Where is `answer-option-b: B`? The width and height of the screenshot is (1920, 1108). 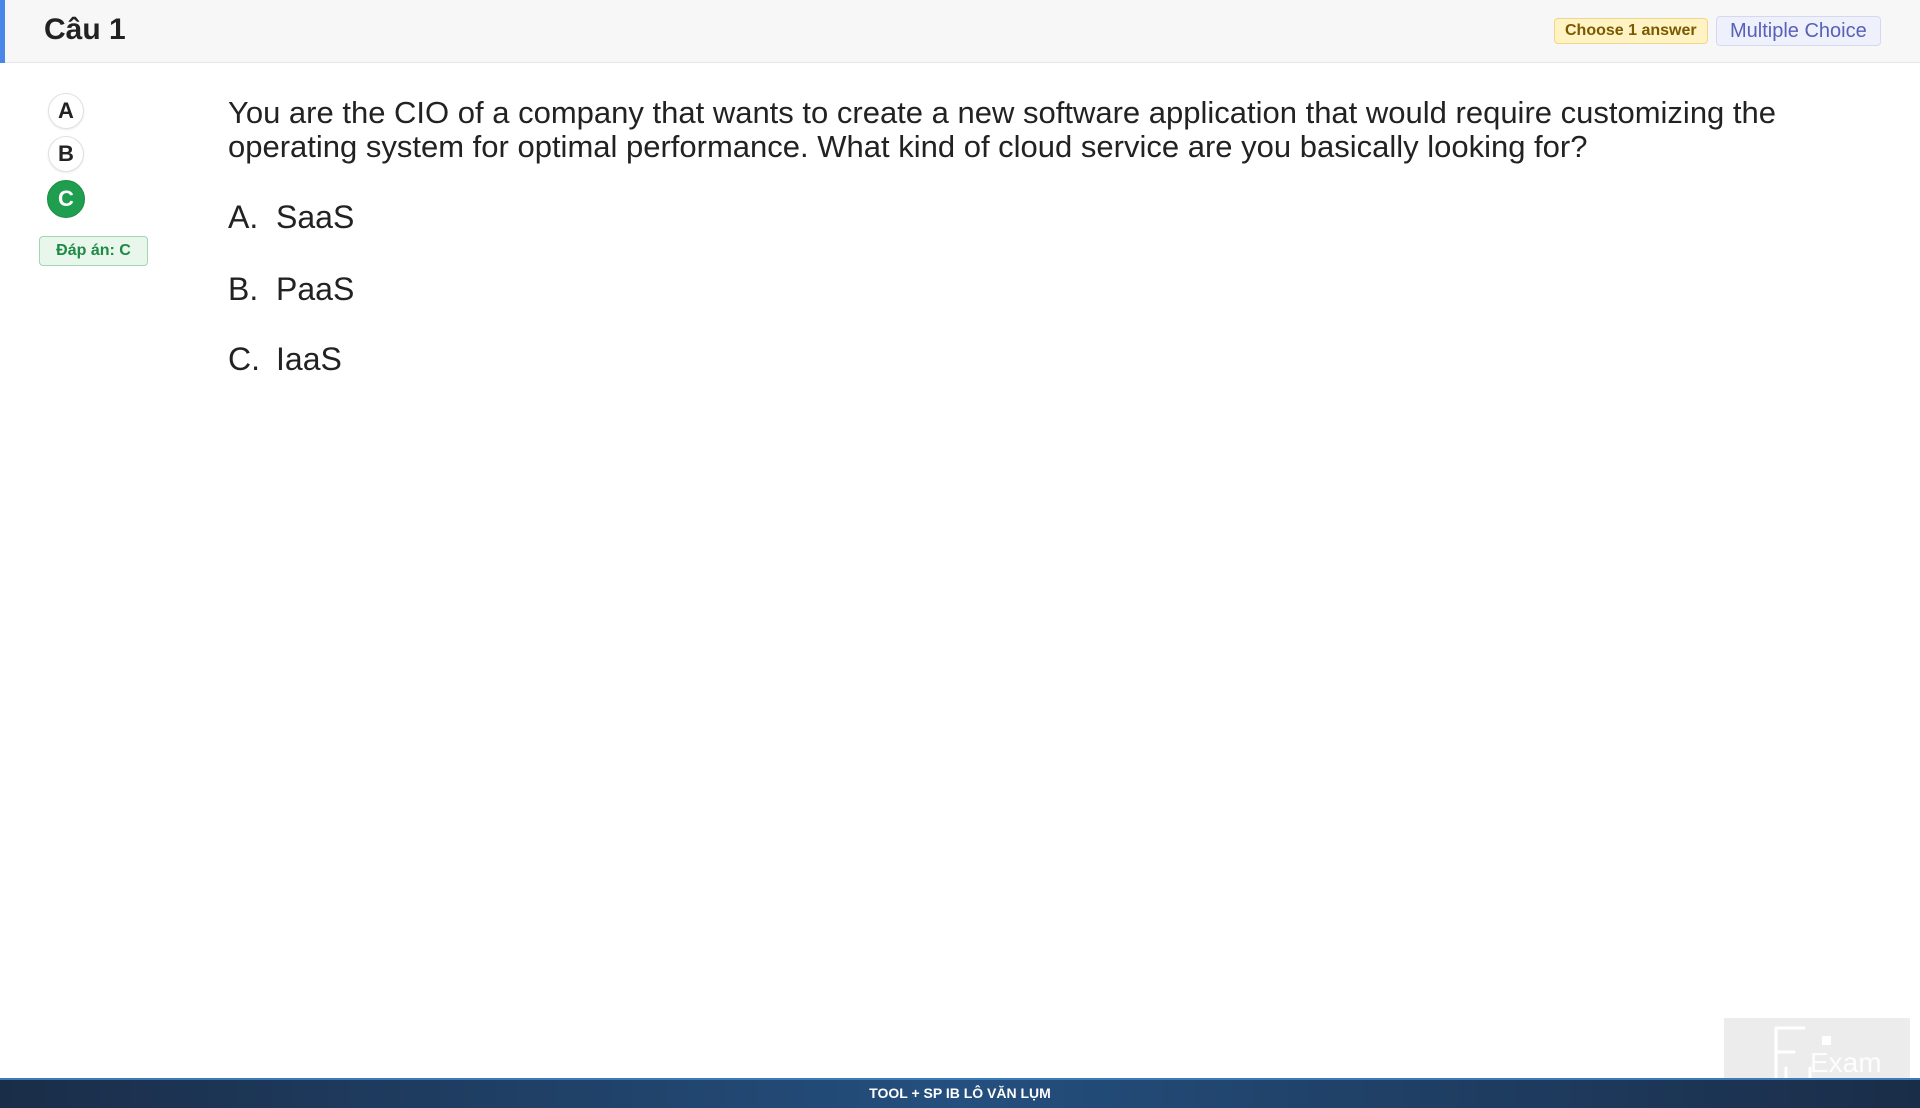 answer-option-b: B is located at coordinates (66, 154).